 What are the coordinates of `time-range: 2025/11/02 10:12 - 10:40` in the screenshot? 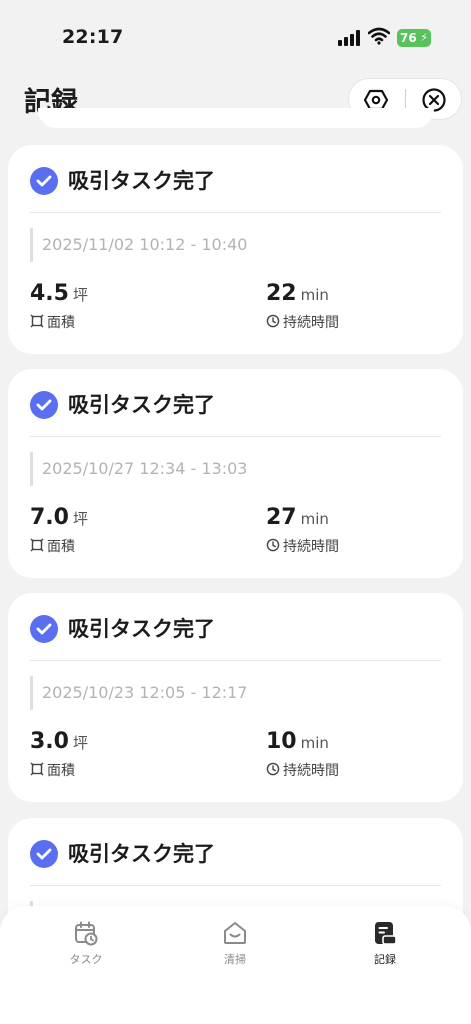 It's located at (145, 244).